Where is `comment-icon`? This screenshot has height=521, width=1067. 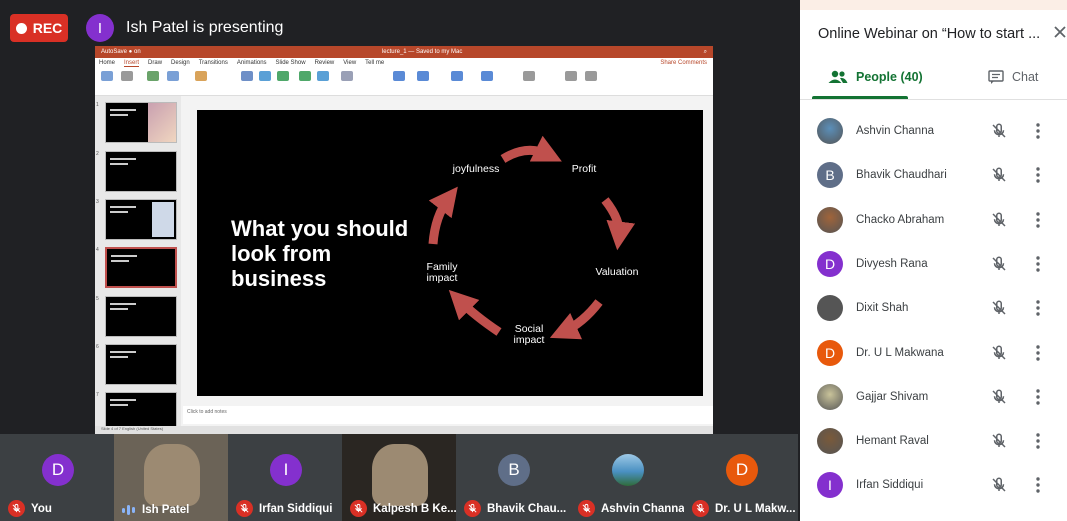
comment-icon is located at coordinates (399, 76).